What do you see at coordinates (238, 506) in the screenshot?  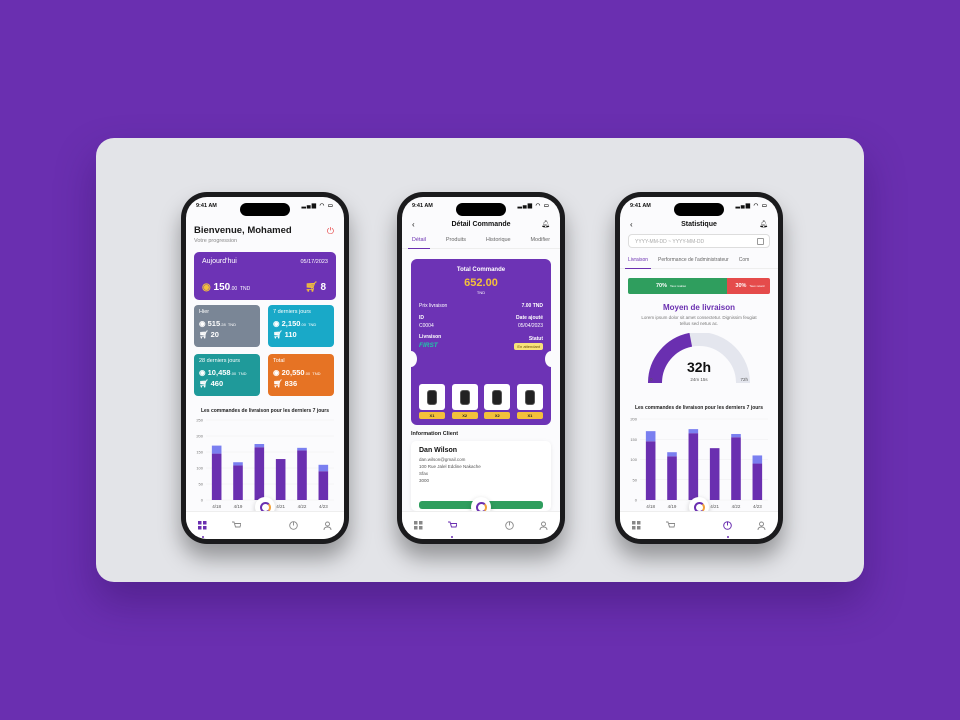 I see `x-tick-label: 4/19` at bounding box center [238, 506].